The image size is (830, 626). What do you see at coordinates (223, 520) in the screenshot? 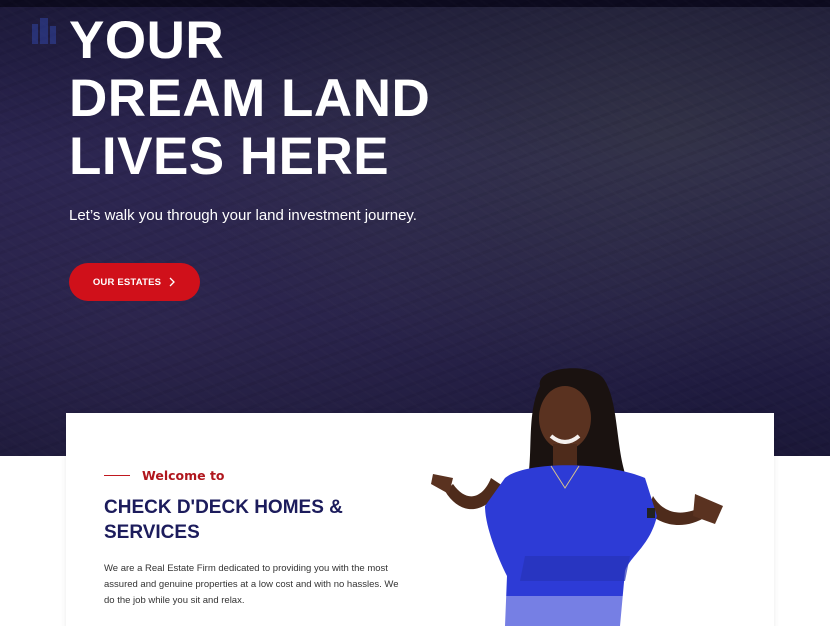
I see `about-heading: CHECK D'DECK HOMES & SERVICES` at bounding box center [223, 520].